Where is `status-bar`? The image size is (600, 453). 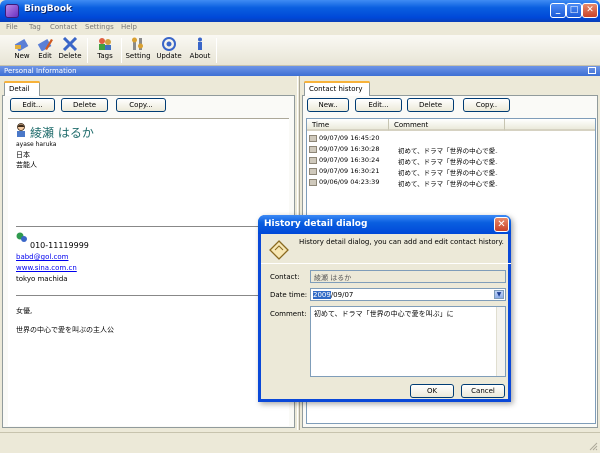 status-bar is located at coordinates (300, 442).